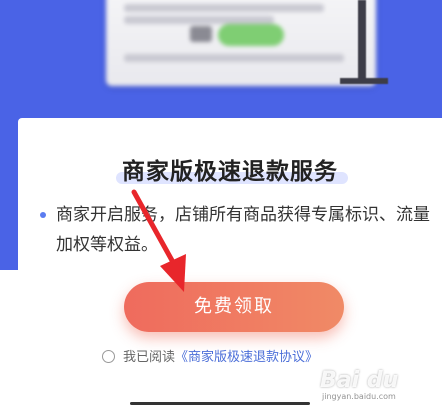 This screenshot has width=442, height=409. What do you see at coordinates (246, 357) in the screenshot?
I see `agreement-link: 《商家版极速退款协议》` at bounding box center [246, 357].